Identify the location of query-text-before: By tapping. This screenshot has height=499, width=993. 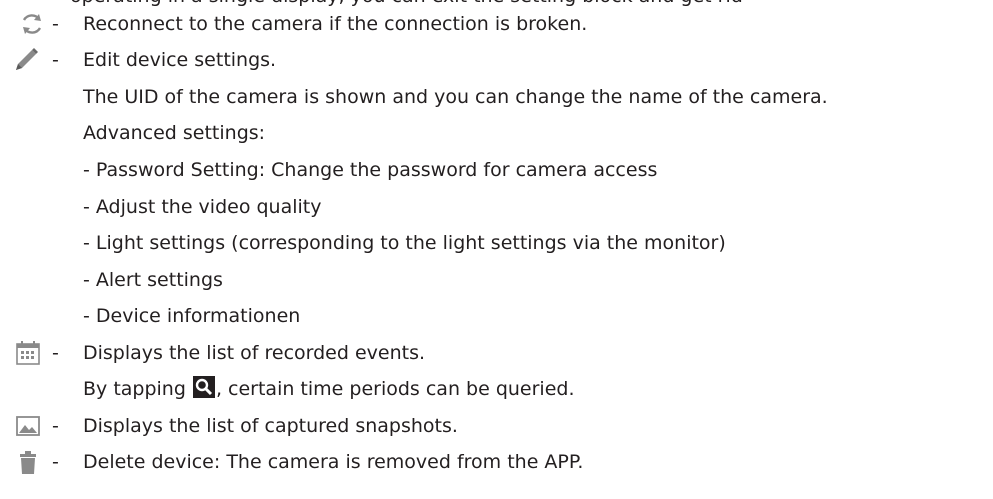
(137, 389).